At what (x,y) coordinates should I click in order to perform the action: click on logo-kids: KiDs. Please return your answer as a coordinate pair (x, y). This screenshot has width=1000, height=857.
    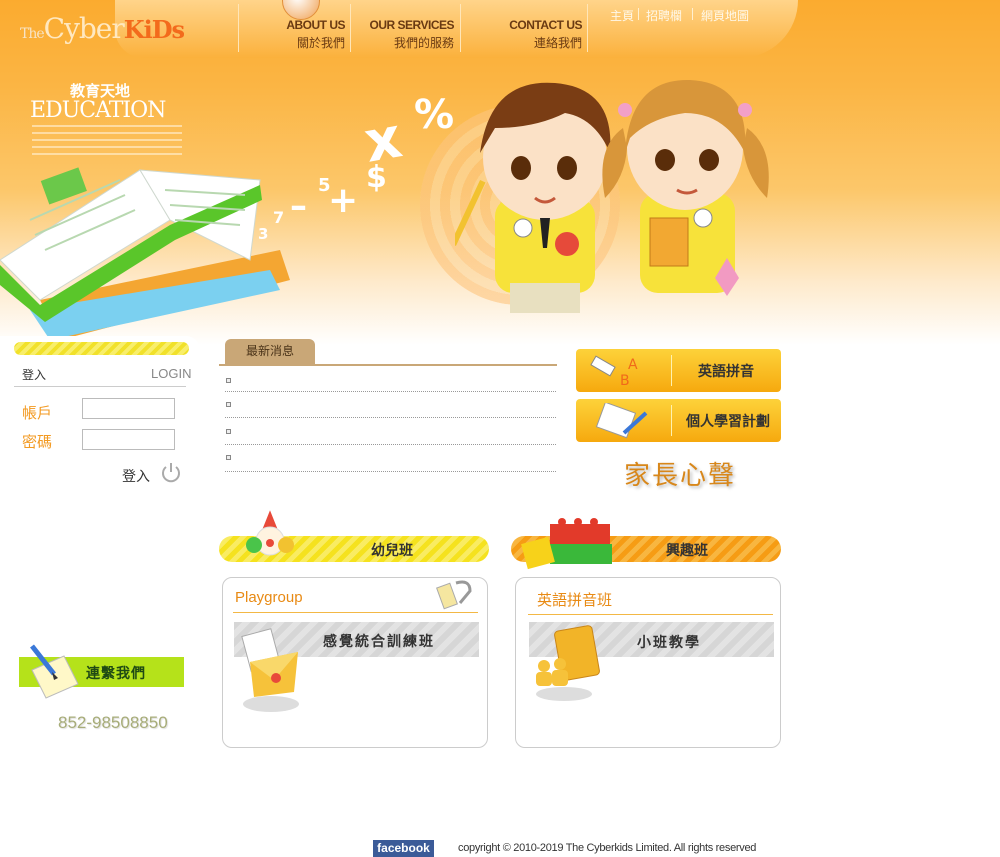
    Looking at the image, I should click on (154, 29).